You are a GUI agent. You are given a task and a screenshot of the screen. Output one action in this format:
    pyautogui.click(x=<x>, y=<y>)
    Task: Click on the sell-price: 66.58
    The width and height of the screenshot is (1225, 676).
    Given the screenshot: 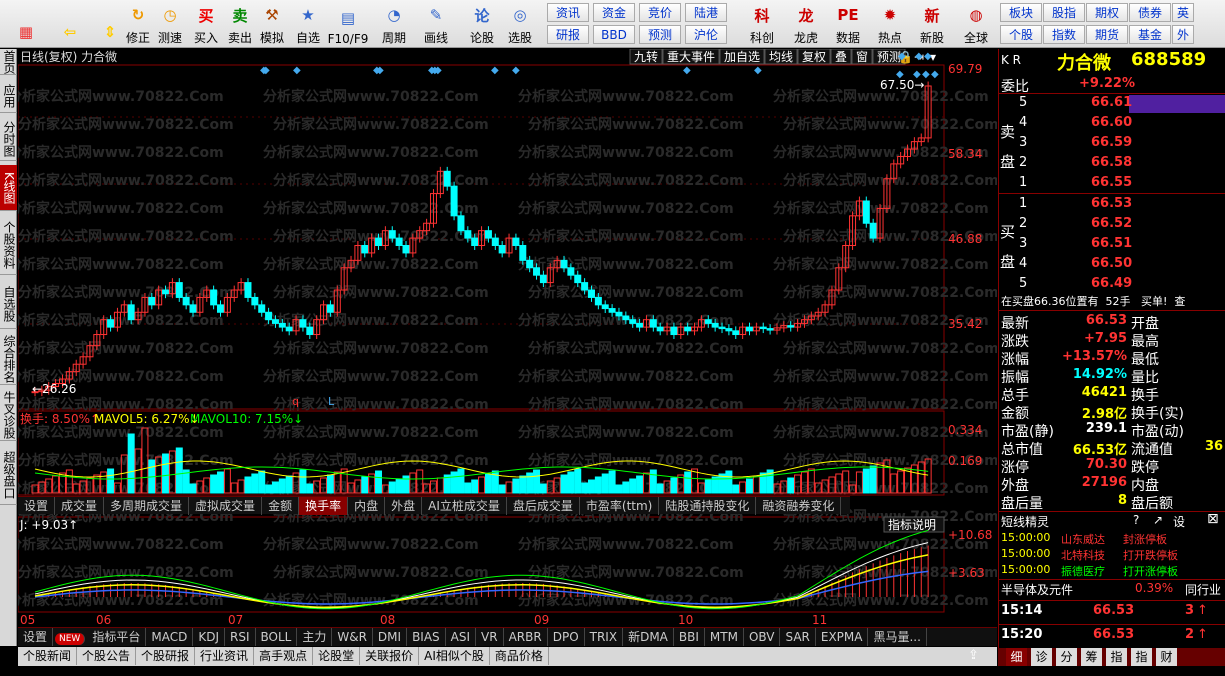 What is the action you would take?
    pyautogui.click(x=1111, y=162)
    